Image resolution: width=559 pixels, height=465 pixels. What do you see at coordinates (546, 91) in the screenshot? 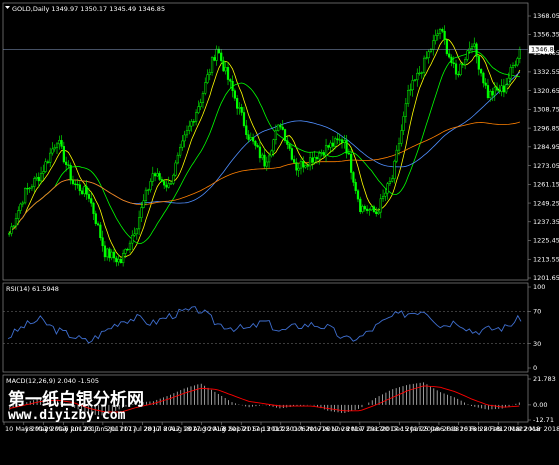
I see `price-axis-label: 1320.65` at bounding box center [546, 91].